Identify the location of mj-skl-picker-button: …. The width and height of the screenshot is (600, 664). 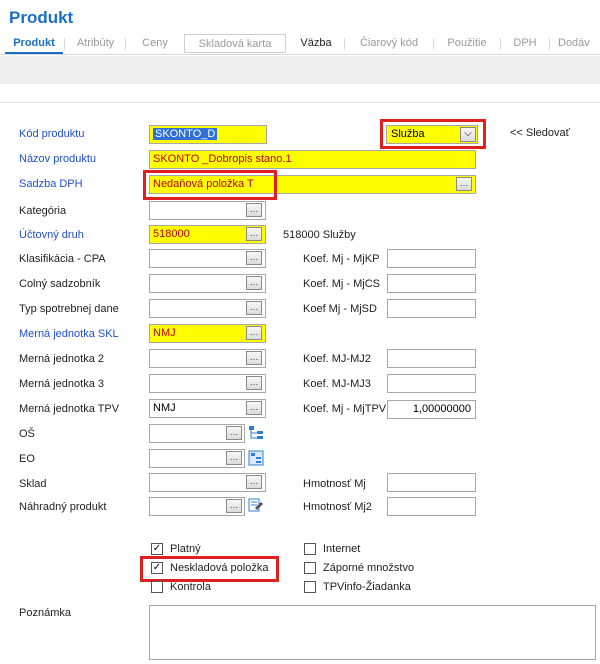
(254, 333).